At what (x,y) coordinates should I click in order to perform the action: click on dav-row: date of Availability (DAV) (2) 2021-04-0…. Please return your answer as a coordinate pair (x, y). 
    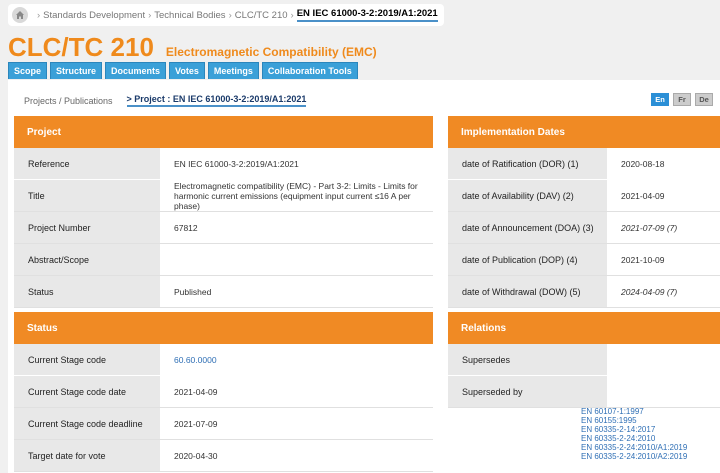
    Looking at the image, I should click on (584, 196).